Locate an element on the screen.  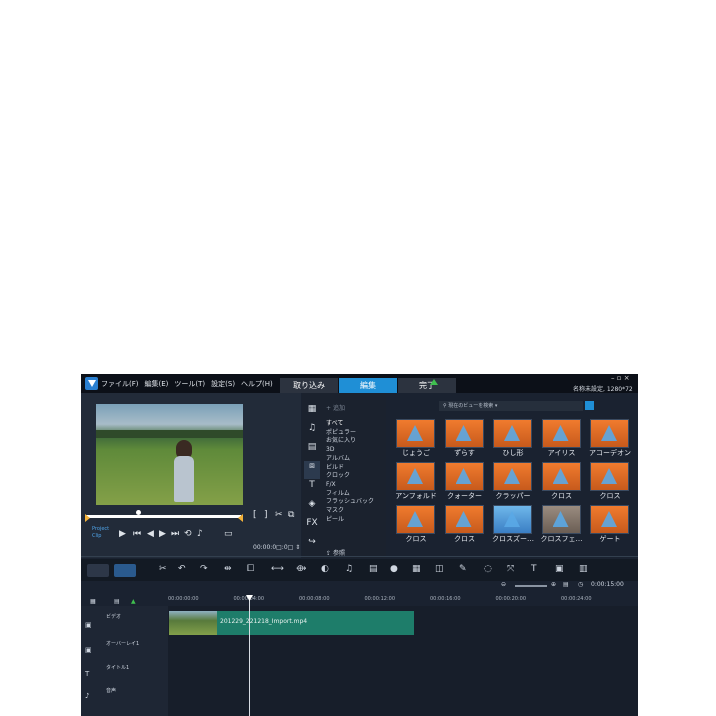
category-item: ビルド is located at coordinates (350, 468).